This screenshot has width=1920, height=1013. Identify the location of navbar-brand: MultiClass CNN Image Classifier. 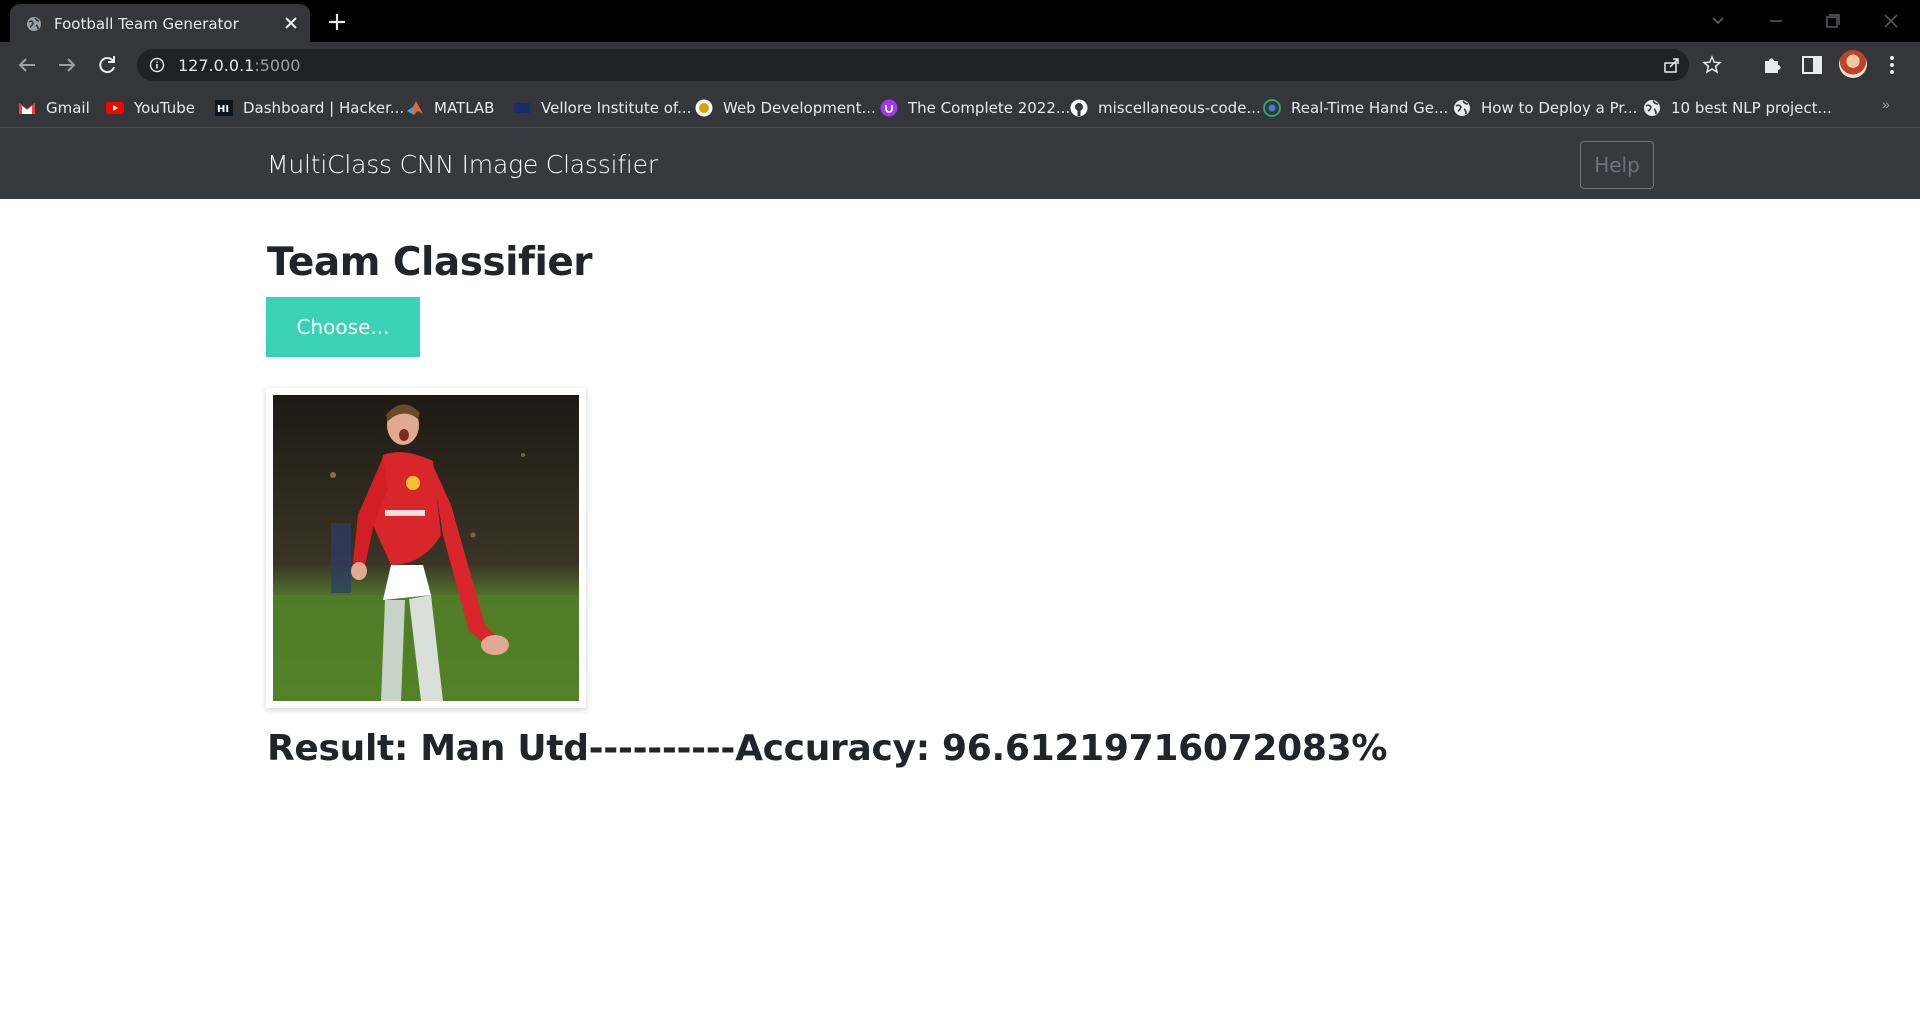
(462, 164).